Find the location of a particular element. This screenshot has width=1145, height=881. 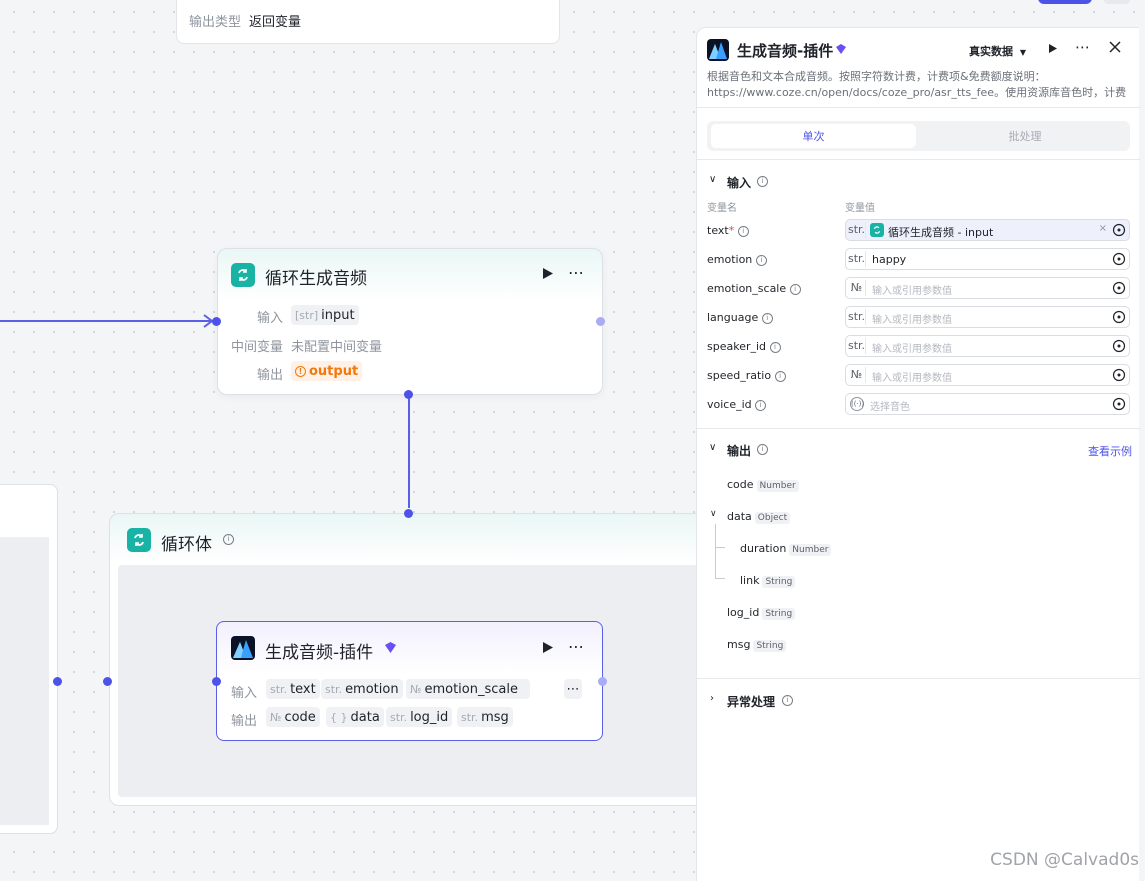

var-name-speed-ratio: speed_ratio i is located at coordinates (746, 375).